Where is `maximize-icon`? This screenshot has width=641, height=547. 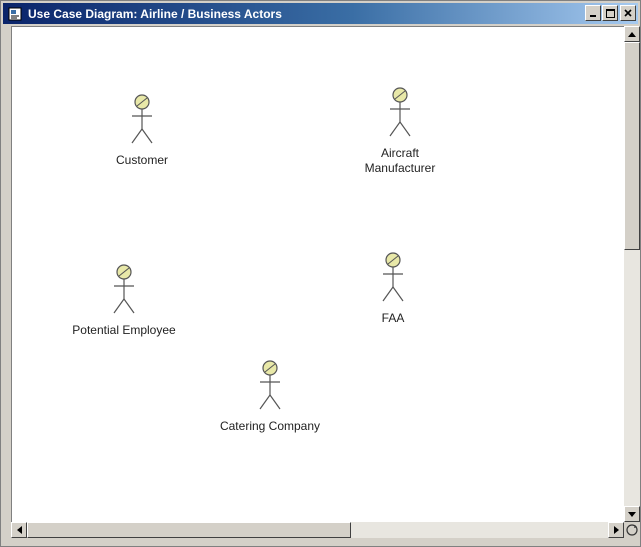 maximize-icon is located at coordinates (610, 13).